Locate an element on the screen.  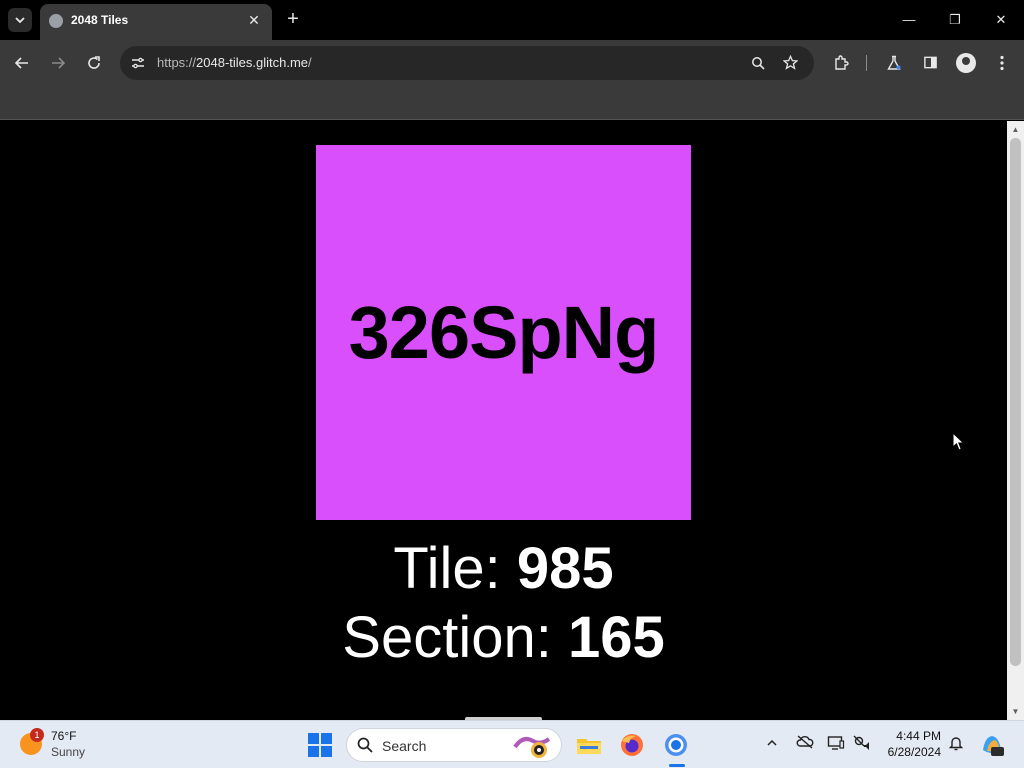
clock-date: 6/28/2024 is located at coordinates (909, 752).